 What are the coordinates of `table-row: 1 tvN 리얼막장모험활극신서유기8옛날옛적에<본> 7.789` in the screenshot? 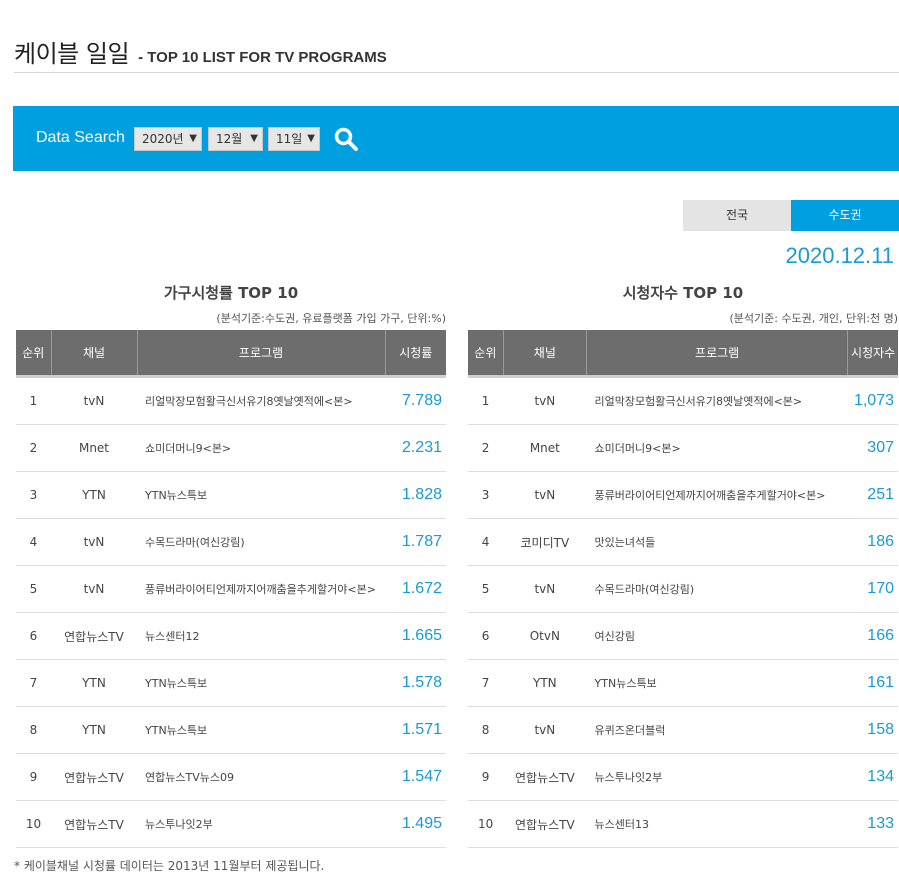 It's located at (231, 400).